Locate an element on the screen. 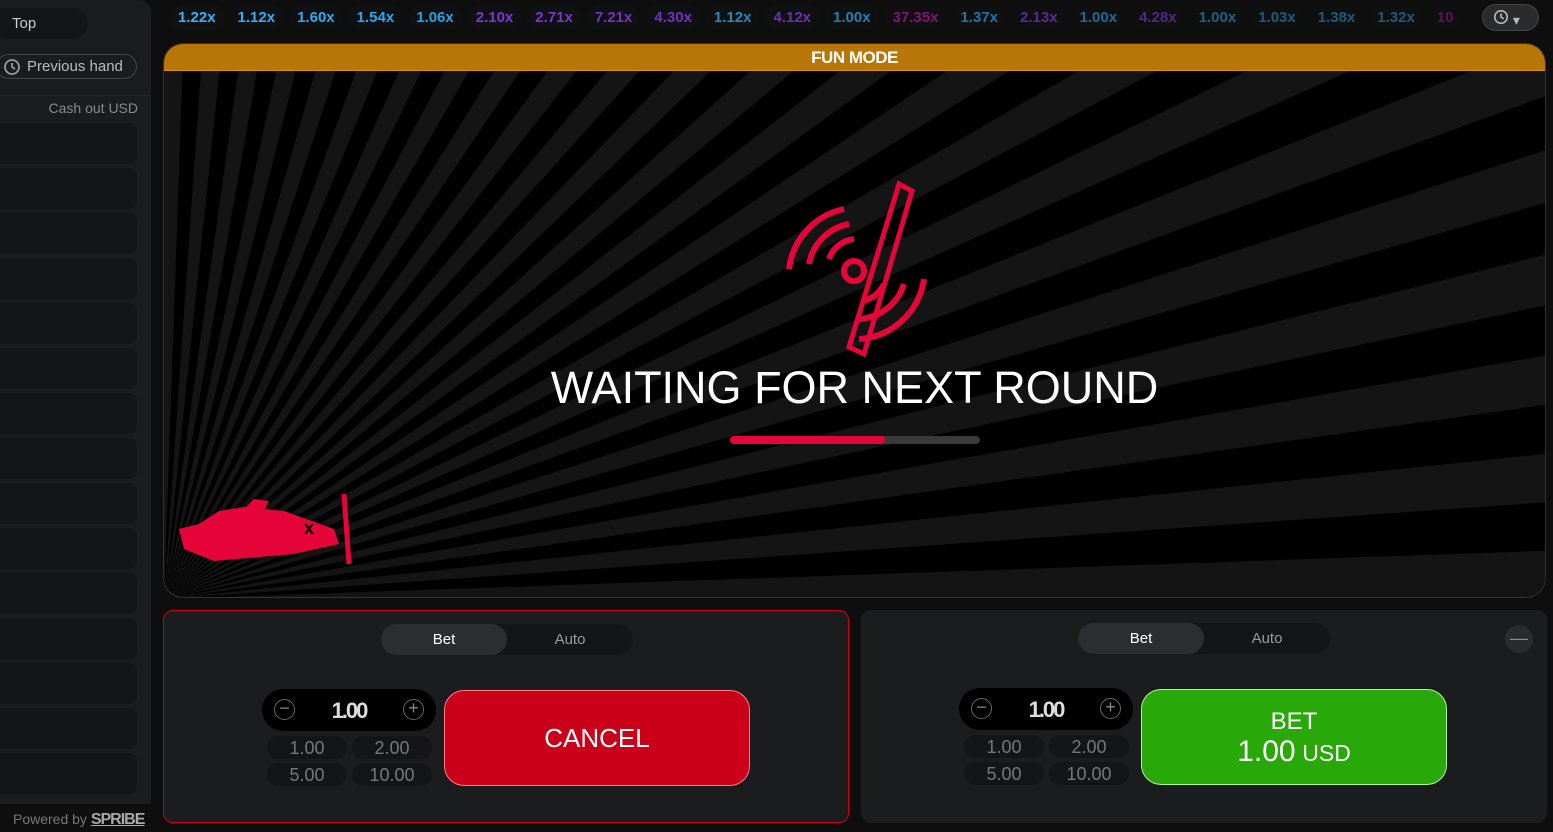  multiplier-badge: 1.54x is located at coordinates (375, 17).